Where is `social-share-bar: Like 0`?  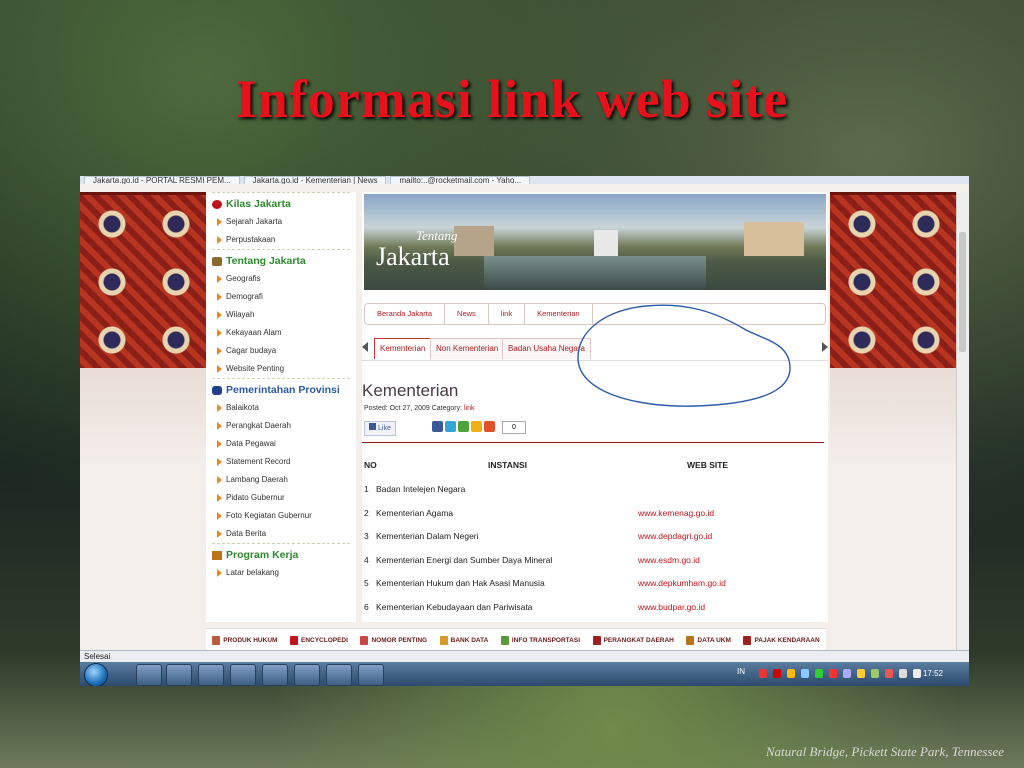
social-share-bar: Like 0 is located at coordinates (464, 428).